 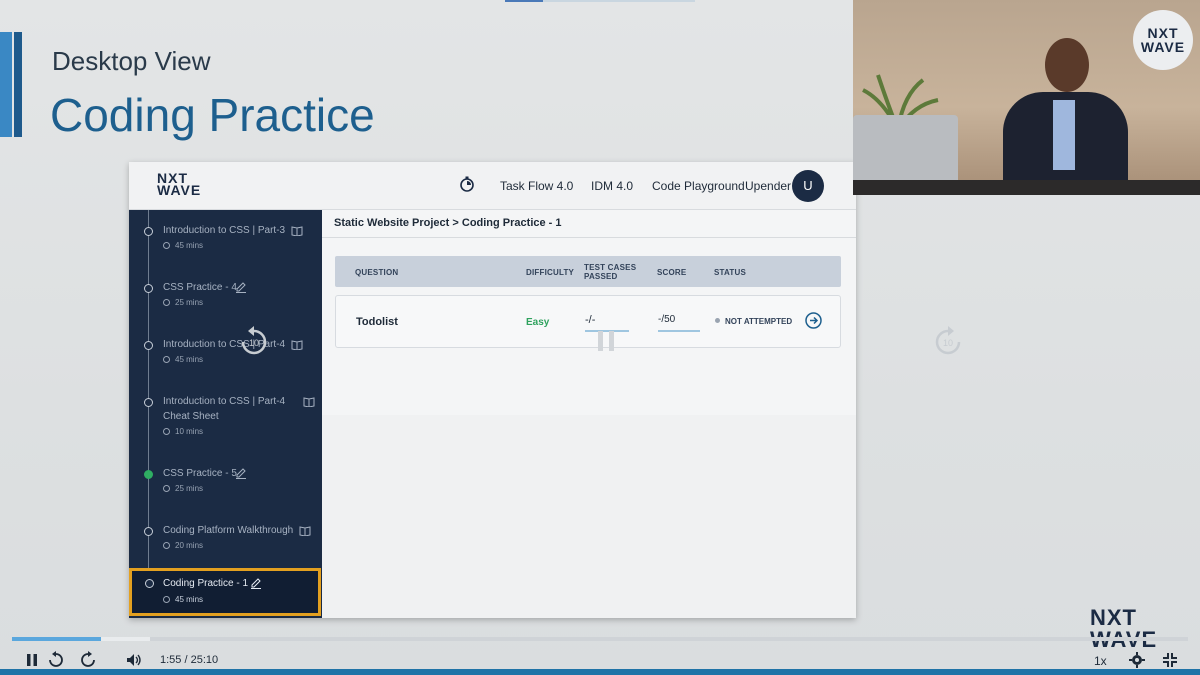 I want to click on rewind-10-overlay-icon: 10, so click(x=254, y=341).